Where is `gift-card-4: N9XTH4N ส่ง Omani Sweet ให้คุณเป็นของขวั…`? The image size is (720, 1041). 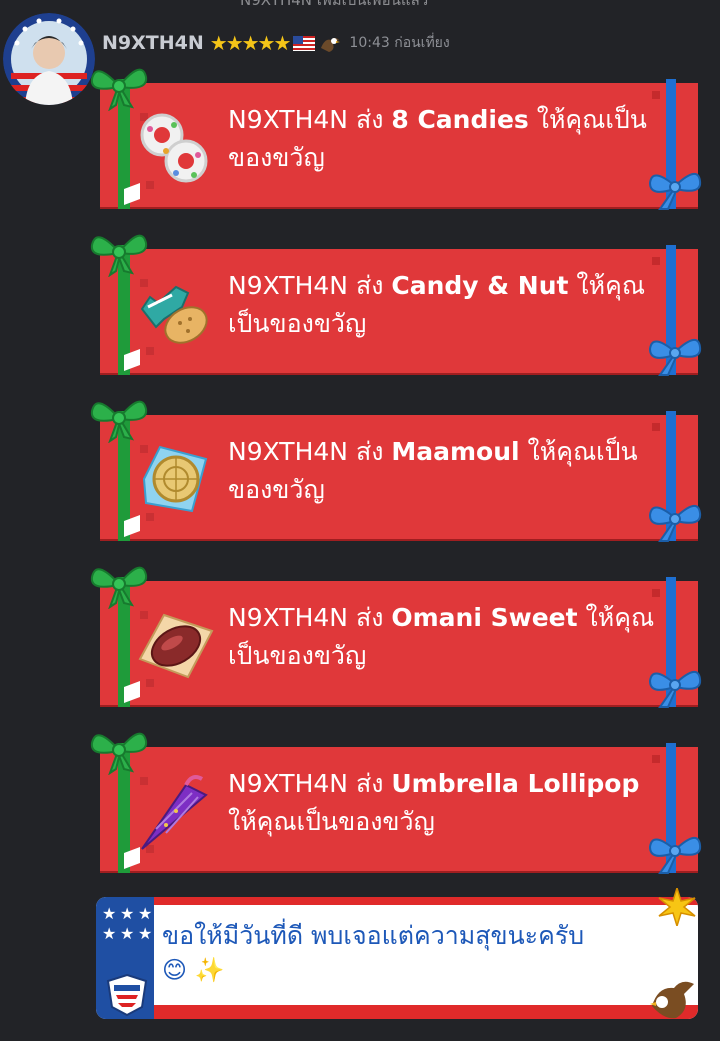
gift-card-4: N9XTH4N ส่ง Omani Sweet ให้คุณเป็นของขวั… is located at coordinates (396, 637).